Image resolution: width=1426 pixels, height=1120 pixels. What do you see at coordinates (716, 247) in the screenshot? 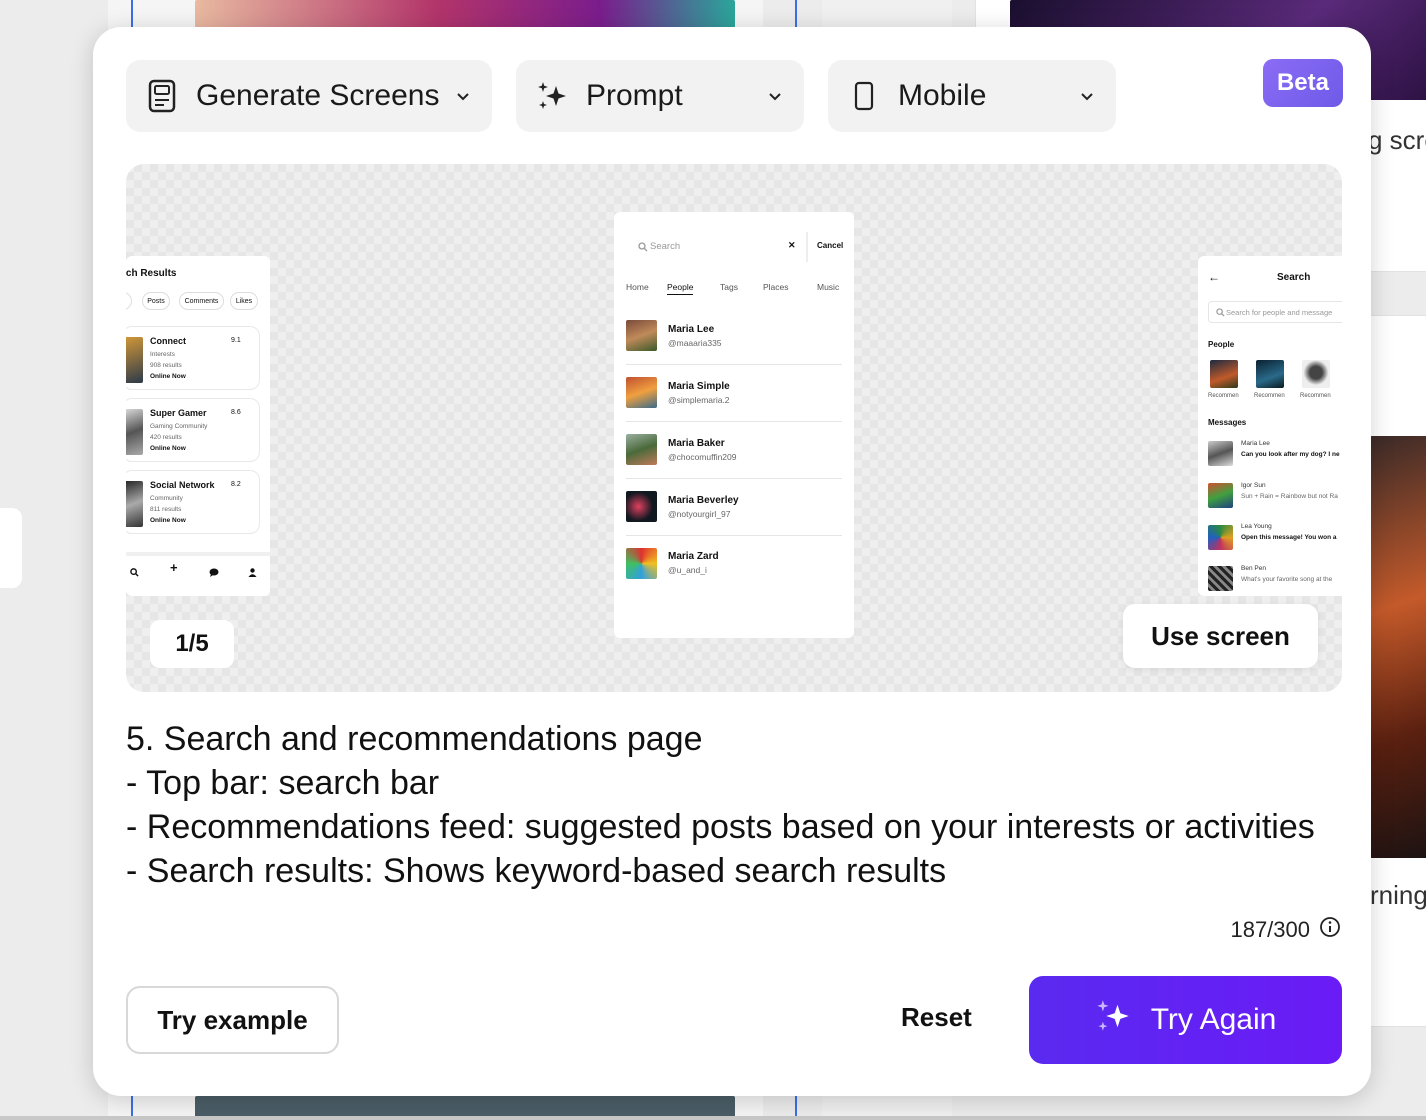
I see `search-bar: Search ✕` at bounding box center [716, 247].